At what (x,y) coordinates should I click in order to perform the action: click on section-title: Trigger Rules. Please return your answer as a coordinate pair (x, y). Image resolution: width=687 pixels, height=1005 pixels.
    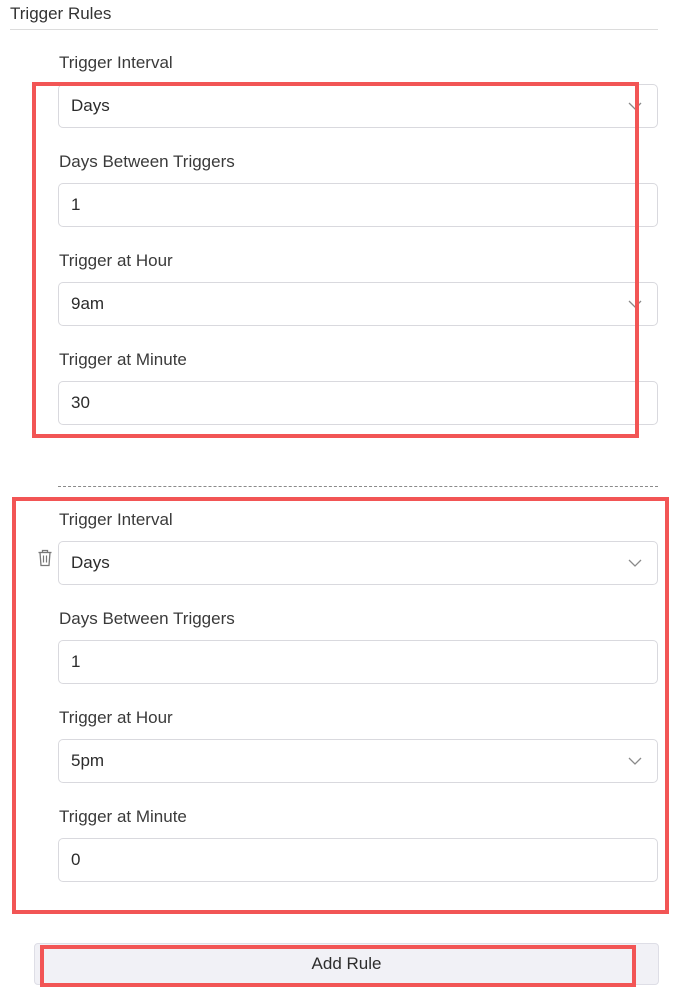
    Looking at the image, I should click on (61, 13).